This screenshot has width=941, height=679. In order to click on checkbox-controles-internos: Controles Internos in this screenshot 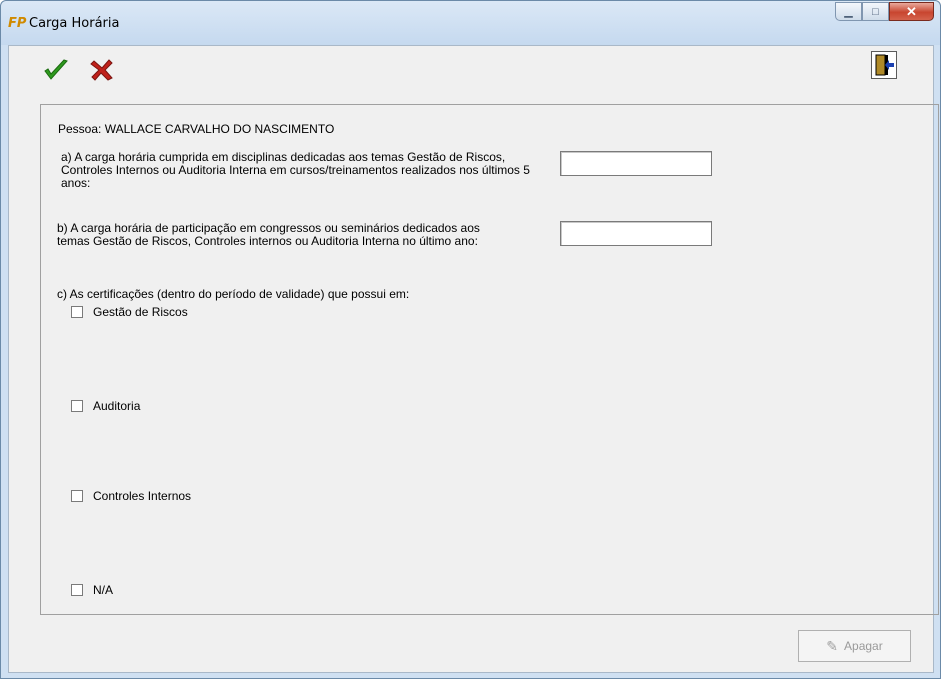, I will do `click(131, 496)`.